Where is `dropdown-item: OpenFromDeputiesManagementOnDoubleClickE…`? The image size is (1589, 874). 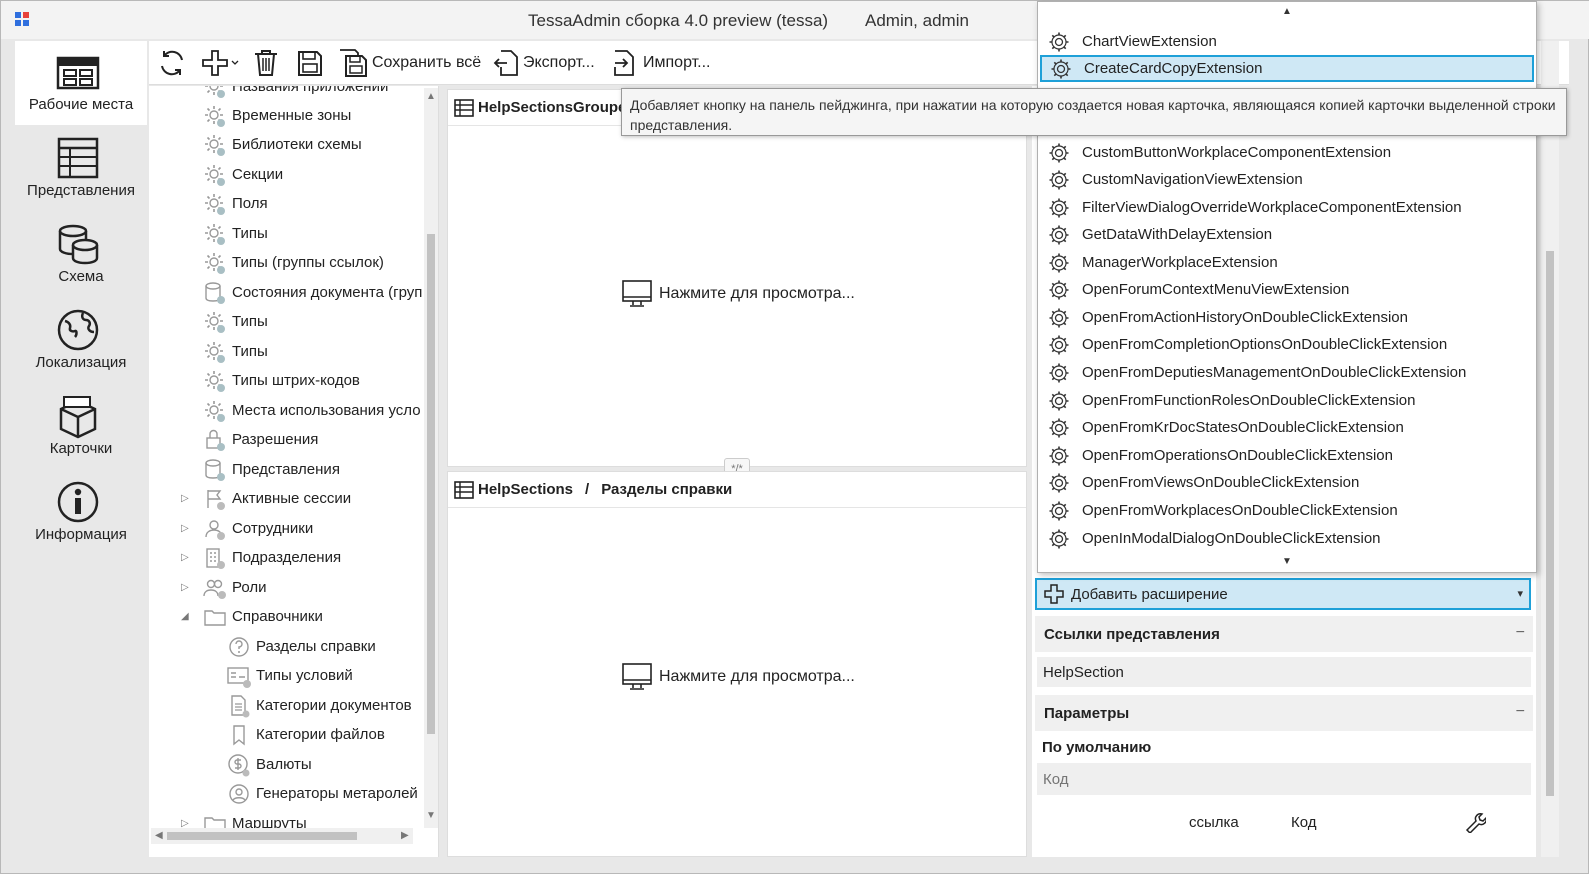
dropdown-item: OpenFromDeputiesManagementOnDoubleClickE… is located at coordinates (1287, 372).